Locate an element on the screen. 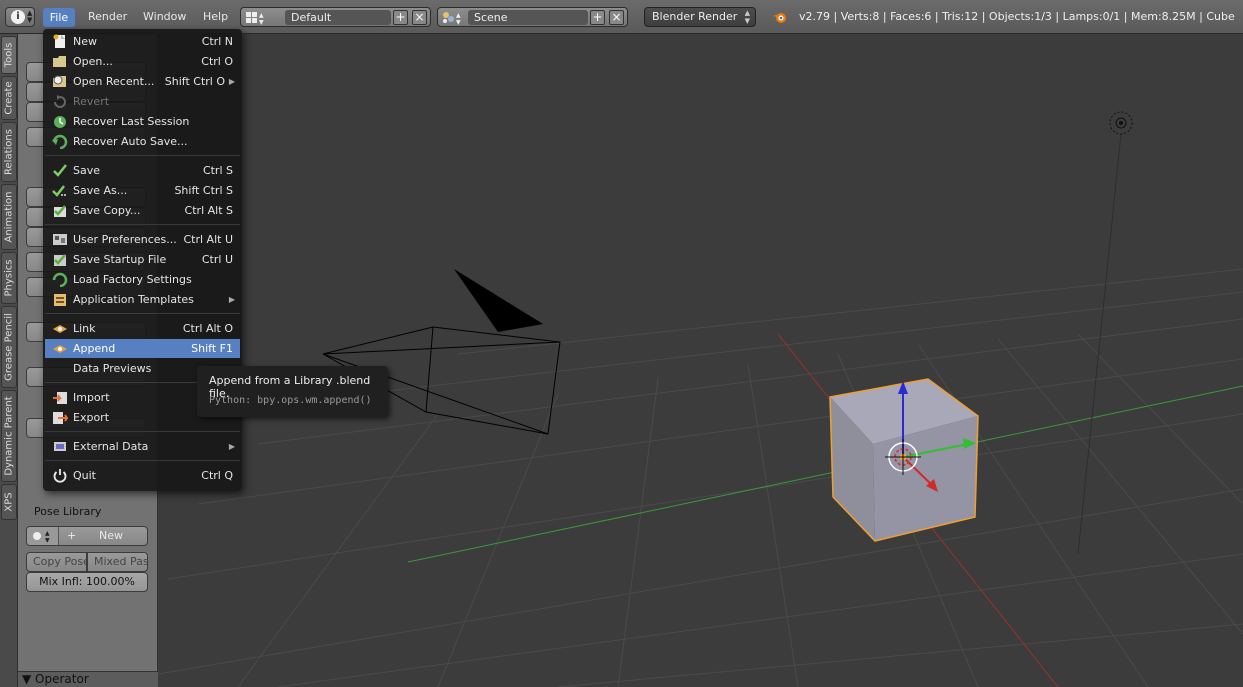 The image size is (1243, 687). scene-selector: ▲ ▼ Scene + × is located at coordinates (532, 17).